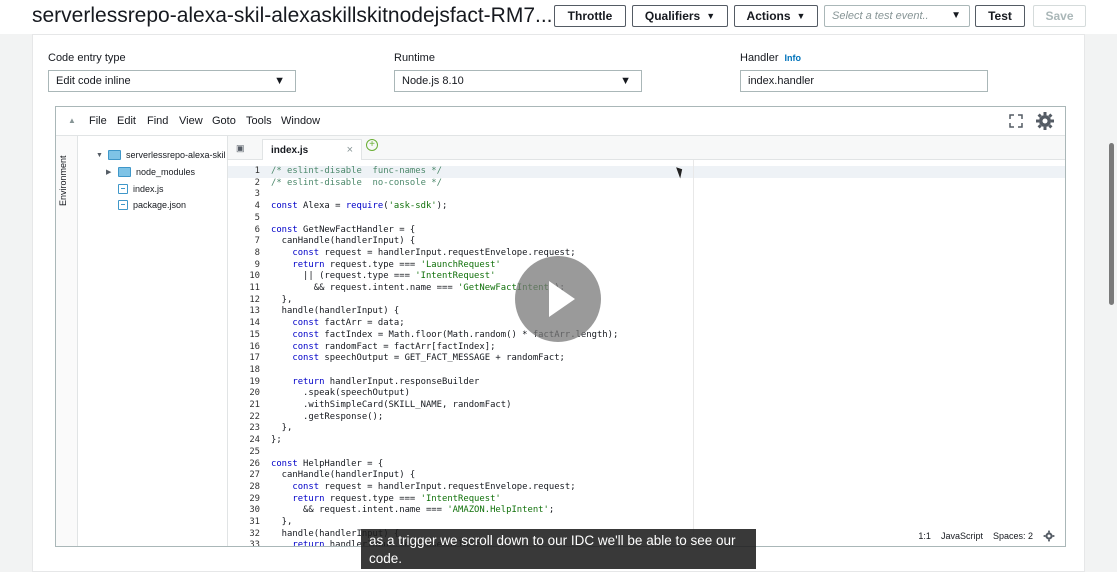 This screenshot has height=572, width=1117. I want to click on tree-item-index-js: index.js, so click(141, 189).